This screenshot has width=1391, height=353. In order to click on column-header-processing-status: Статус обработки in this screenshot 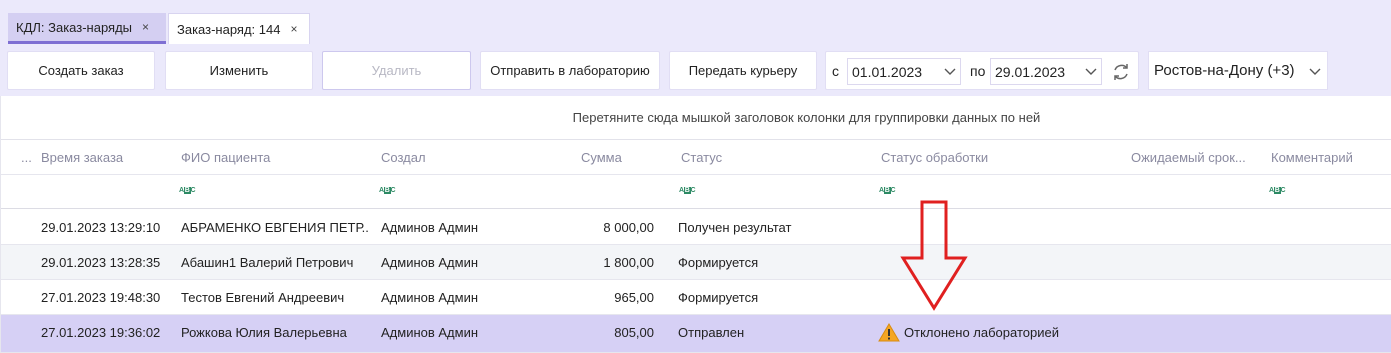, I will do `click(934, 157)`.